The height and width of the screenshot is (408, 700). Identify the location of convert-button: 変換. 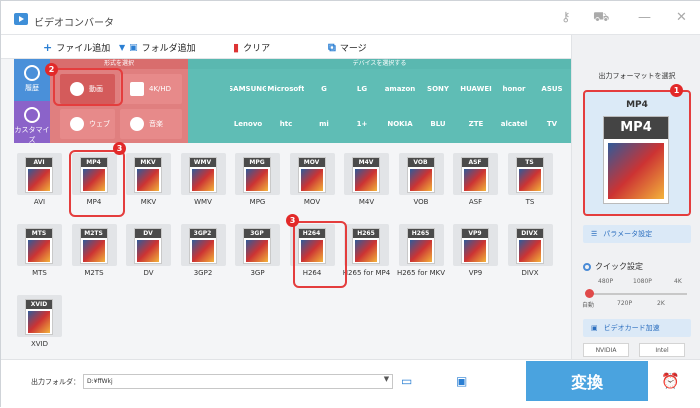
(587, 381).